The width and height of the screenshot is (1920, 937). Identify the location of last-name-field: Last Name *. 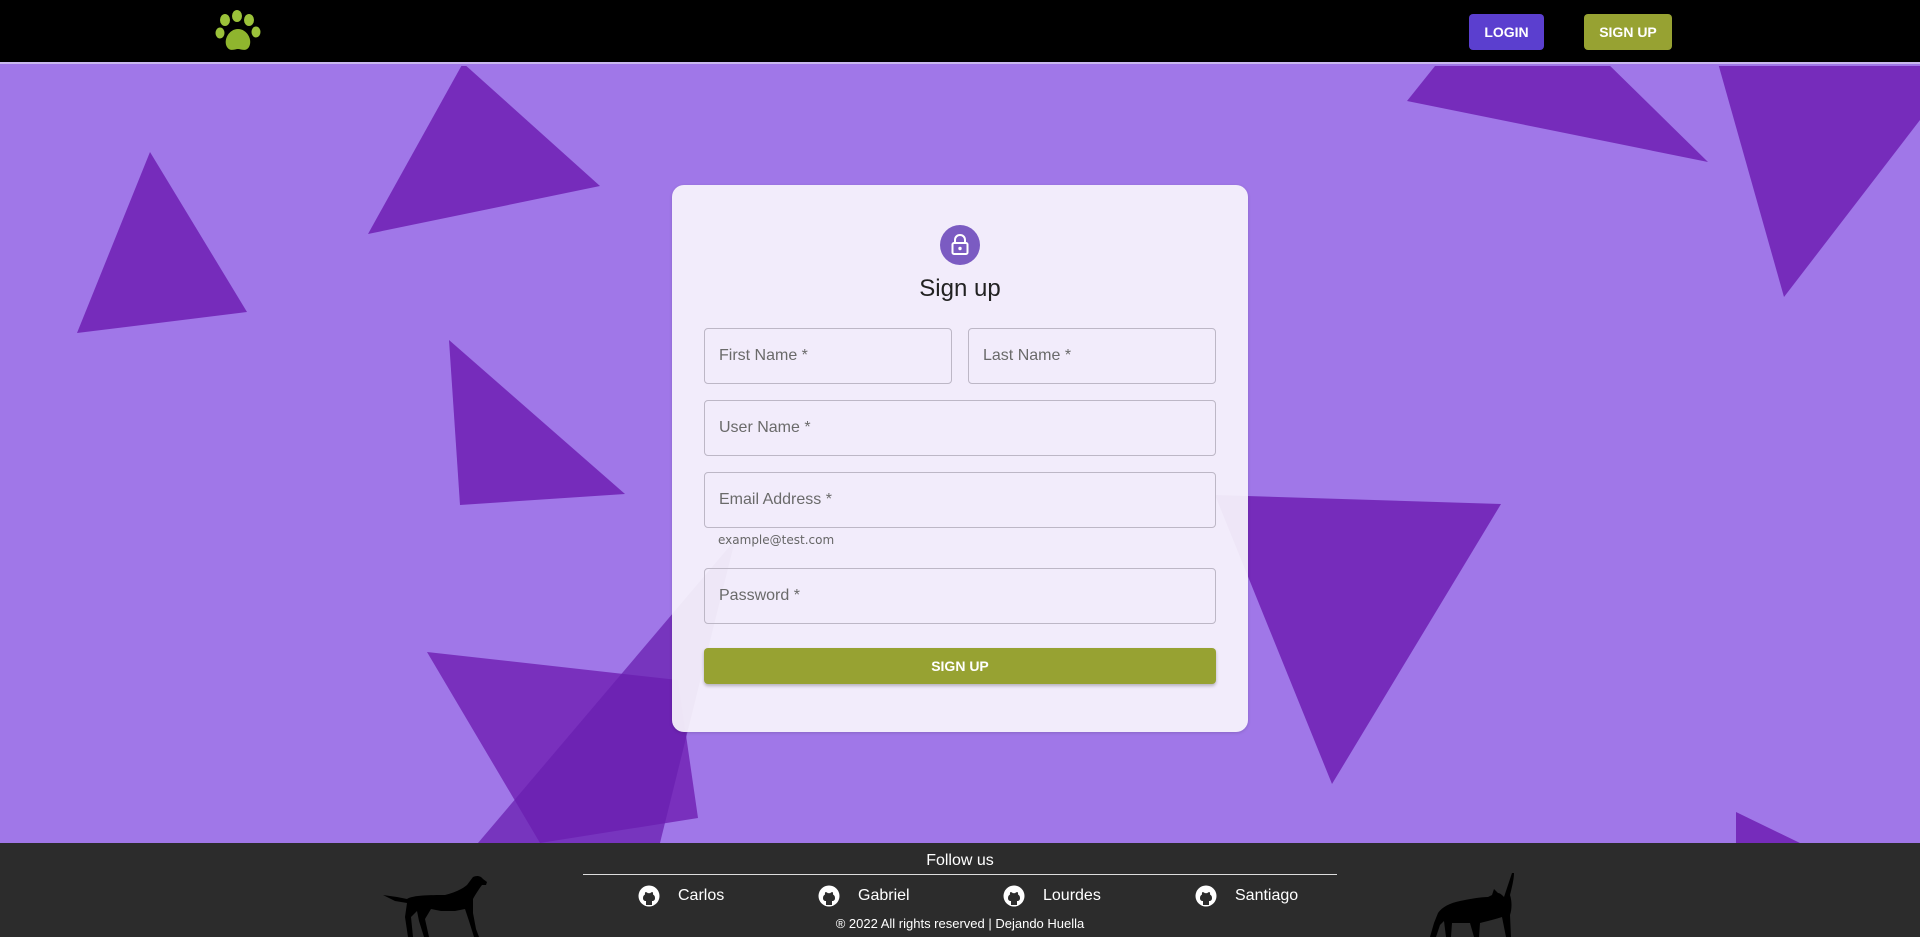
(1092, 356).